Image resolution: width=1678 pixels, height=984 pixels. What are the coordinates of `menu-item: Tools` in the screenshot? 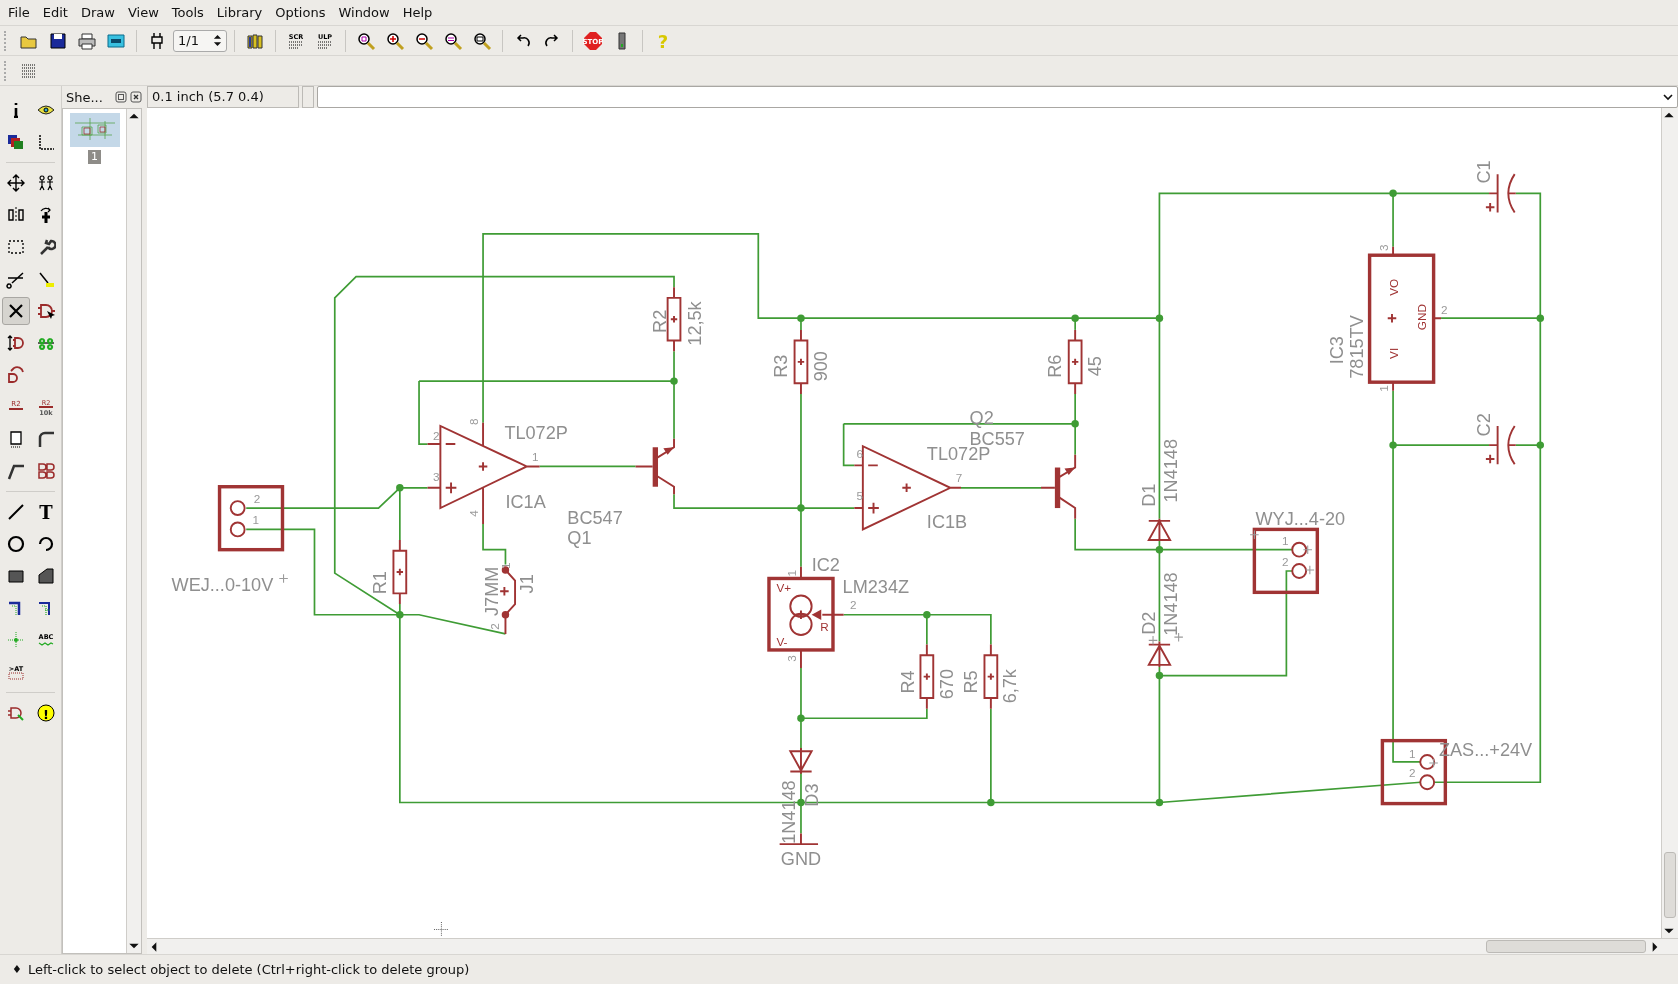 It's located at (188, 12).